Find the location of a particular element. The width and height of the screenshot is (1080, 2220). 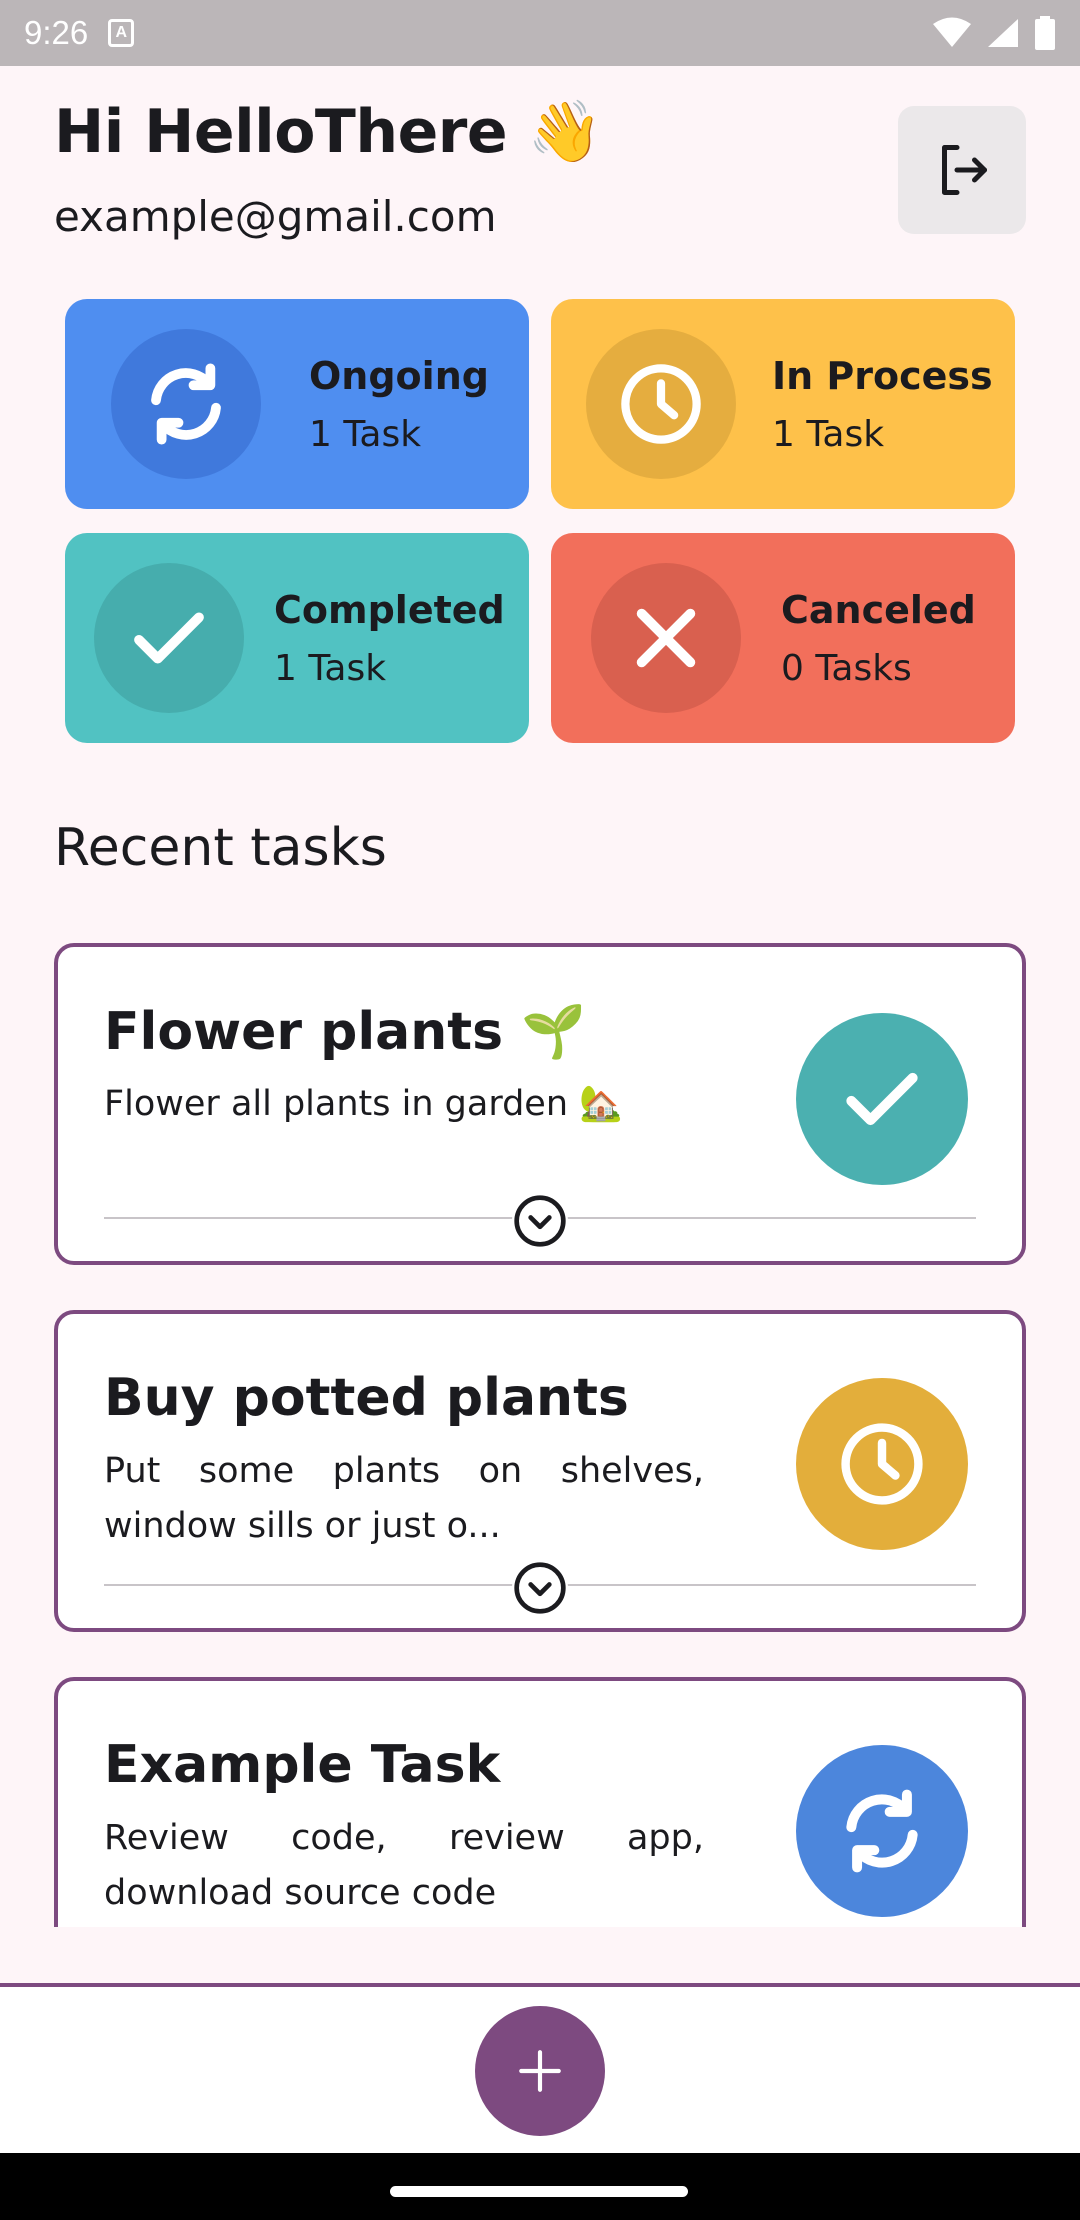

close-icon is located at coordinates (666, 638).